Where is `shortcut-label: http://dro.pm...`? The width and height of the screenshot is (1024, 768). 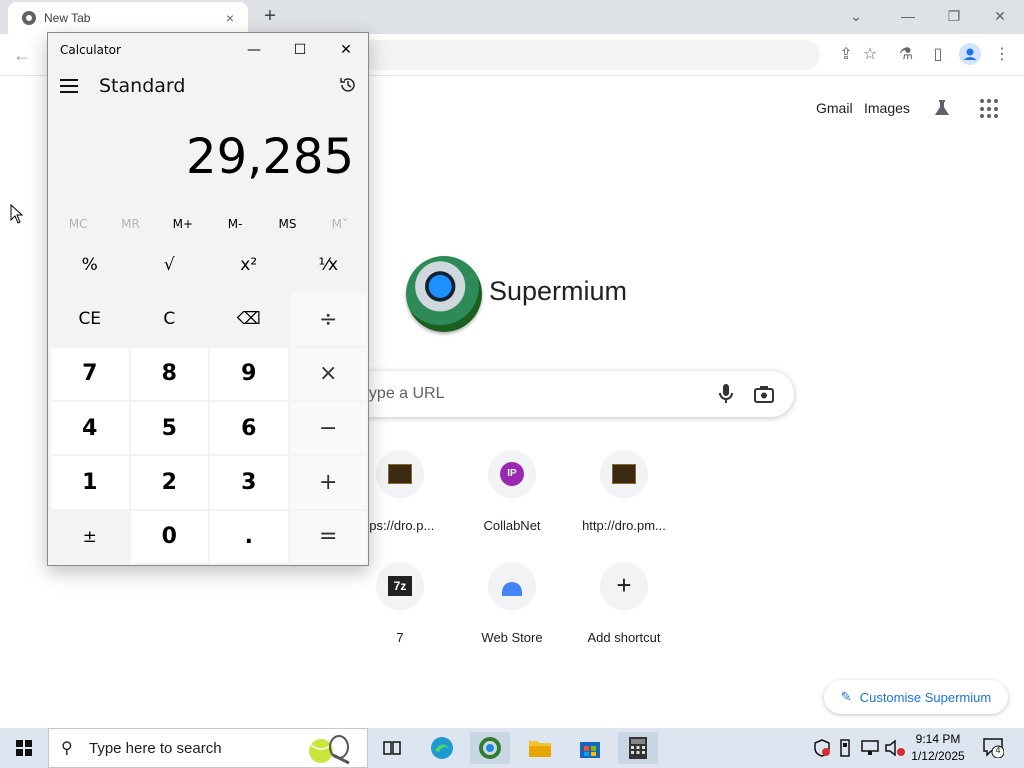
shortcut-label: http://dro.pm... is located at coordinates (624, 525).